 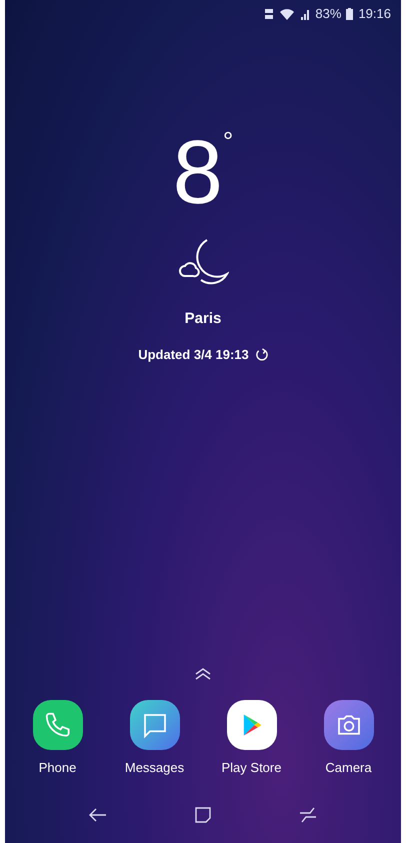 I want to click on chat-bubble-app-icon, so click(x=155, y=725).